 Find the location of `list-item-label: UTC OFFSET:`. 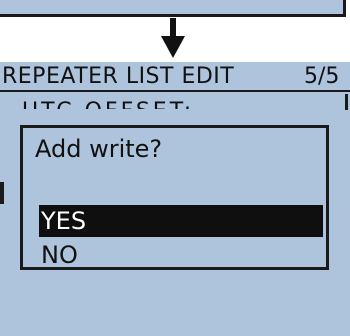

list-item-label: UTC OFFSET: is located at coordinates (147, 104).